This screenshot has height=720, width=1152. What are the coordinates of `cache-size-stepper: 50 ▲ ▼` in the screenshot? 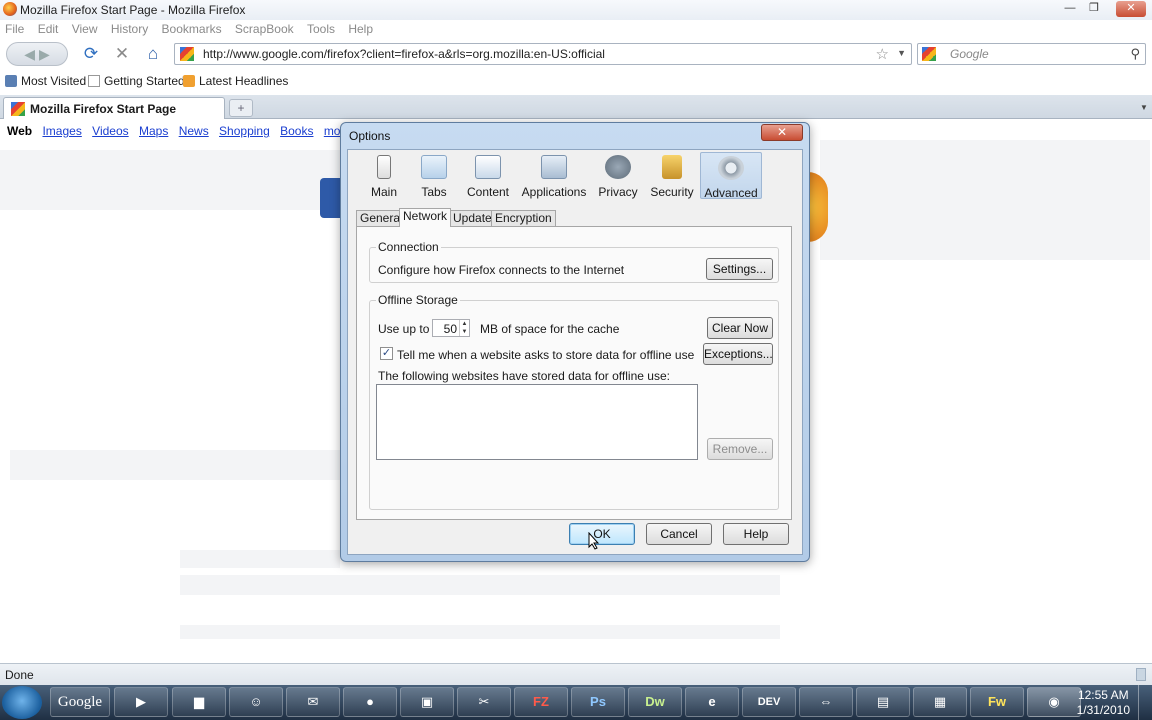 It's located at (451, 328).